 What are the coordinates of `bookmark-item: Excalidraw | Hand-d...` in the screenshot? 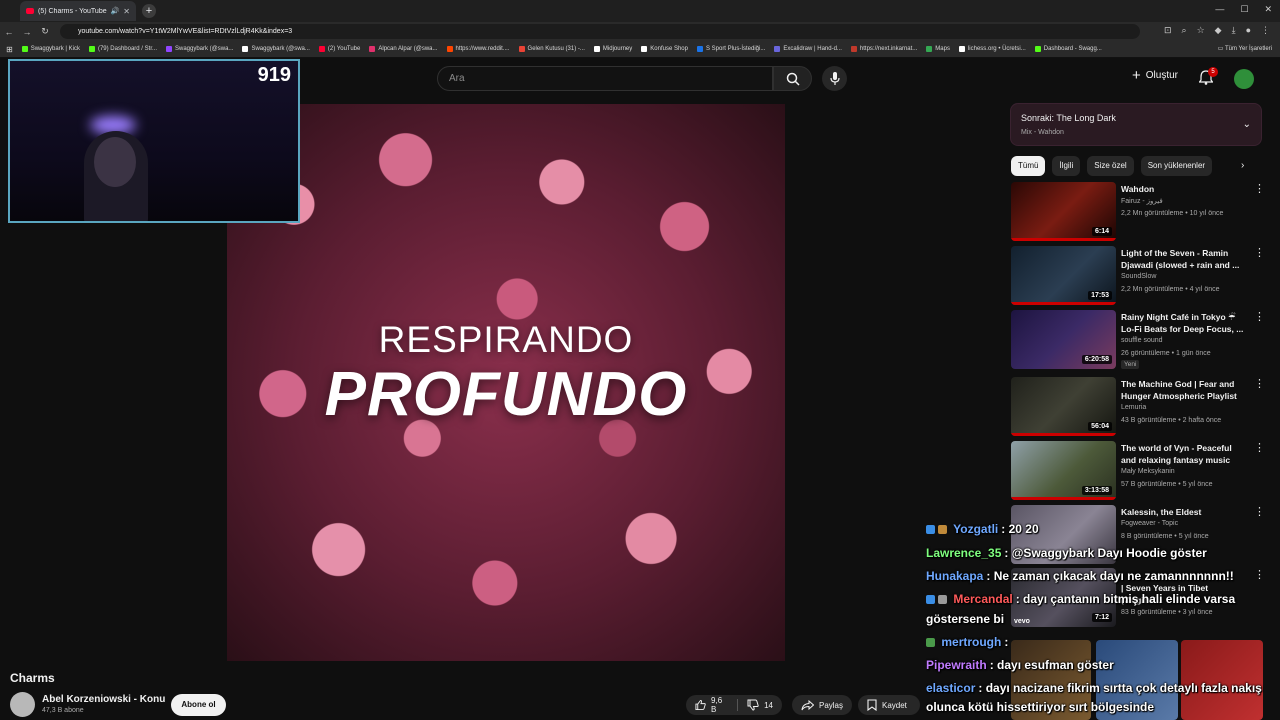 It's located at (808, 49).